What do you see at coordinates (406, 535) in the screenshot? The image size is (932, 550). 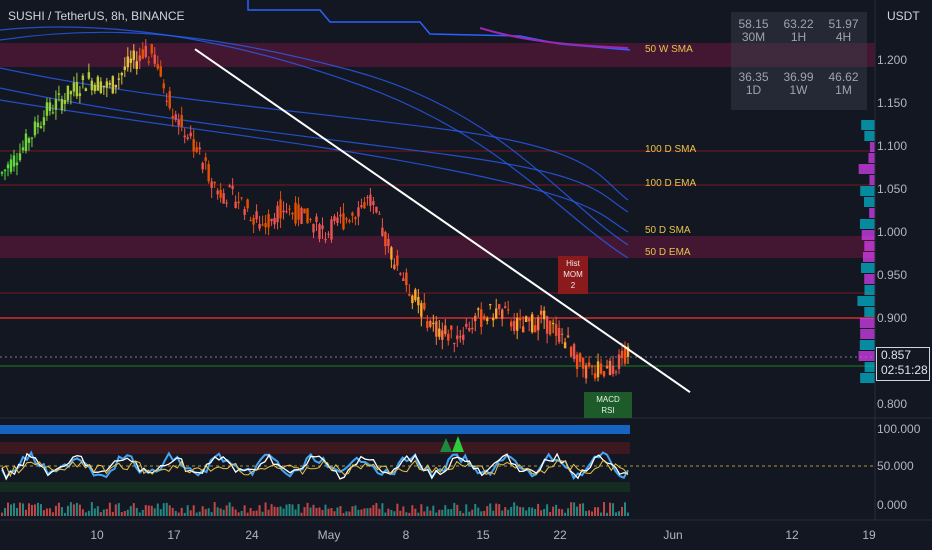 I see `x-tick: 8` at bounding box center [406, 535].